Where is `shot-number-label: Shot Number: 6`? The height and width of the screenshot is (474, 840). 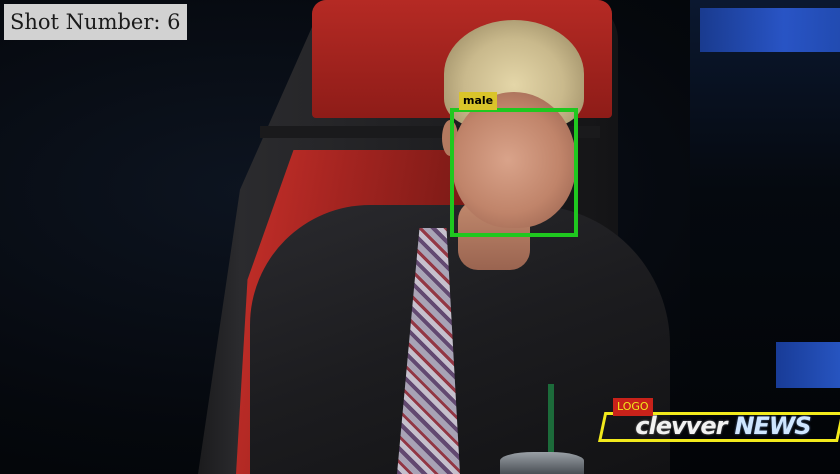
shot-number-label: Shot Number: 6 is located at coordinates (95, 22).